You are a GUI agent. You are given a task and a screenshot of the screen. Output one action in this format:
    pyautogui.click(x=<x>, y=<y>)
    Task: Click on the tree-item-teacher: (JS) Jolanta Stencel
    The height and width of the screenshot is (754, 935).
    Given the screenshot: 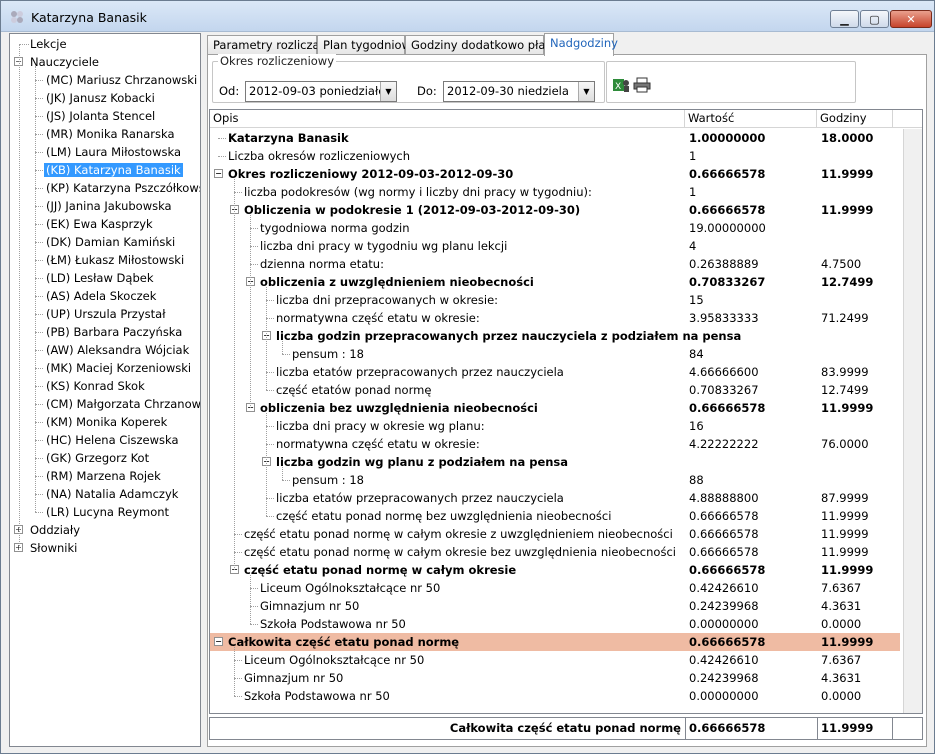 What is the action you would take?
    pyautogui.click(x=100, y=116)
    